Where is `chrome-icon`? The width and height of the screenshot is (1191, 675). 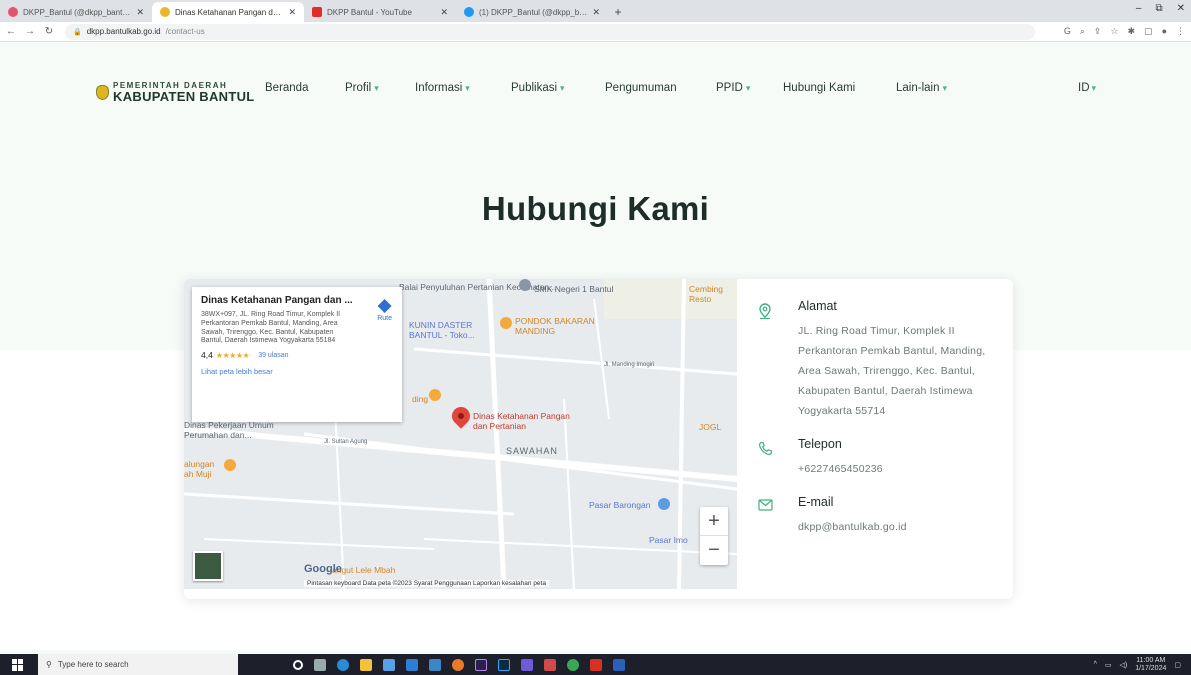 chrome-icon is located at coordinates (573, 664).